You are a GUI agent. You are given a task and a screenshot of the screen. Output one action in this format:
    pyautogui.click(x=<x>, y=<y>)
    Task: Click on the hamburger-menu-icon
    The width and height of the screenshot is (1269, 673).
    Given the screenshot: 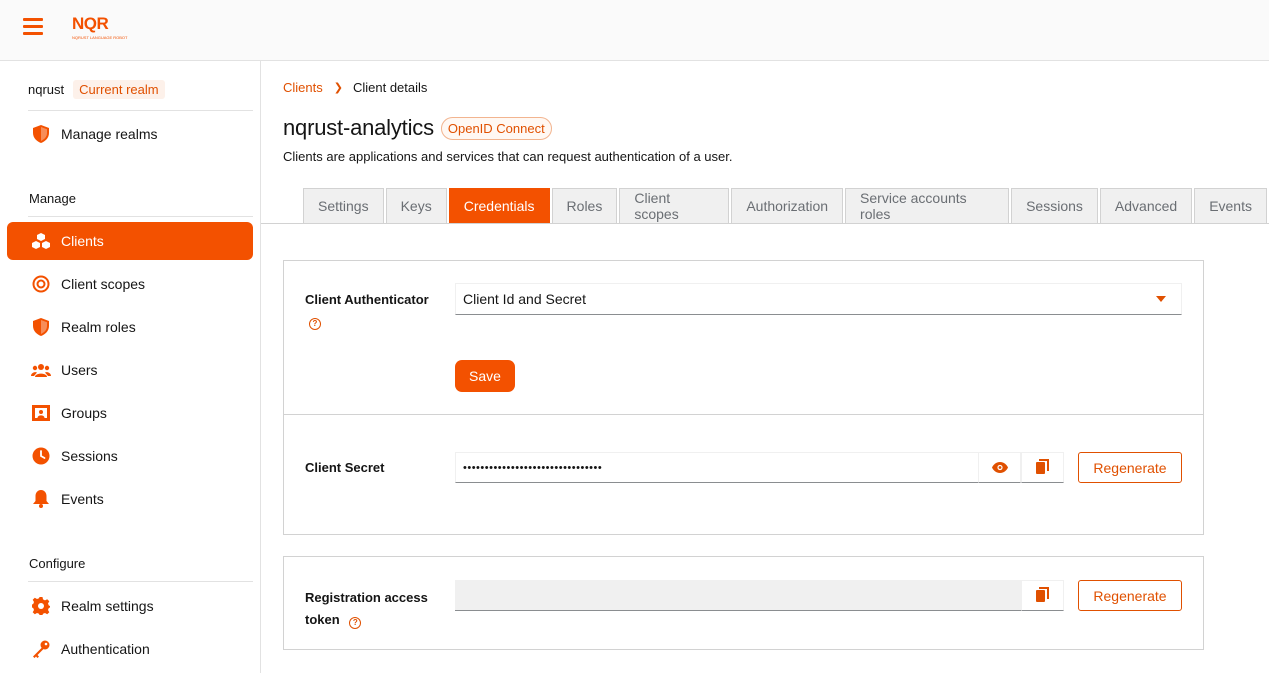 What is the action you would take?
    pyautogui.click(x=33, y=27)
    